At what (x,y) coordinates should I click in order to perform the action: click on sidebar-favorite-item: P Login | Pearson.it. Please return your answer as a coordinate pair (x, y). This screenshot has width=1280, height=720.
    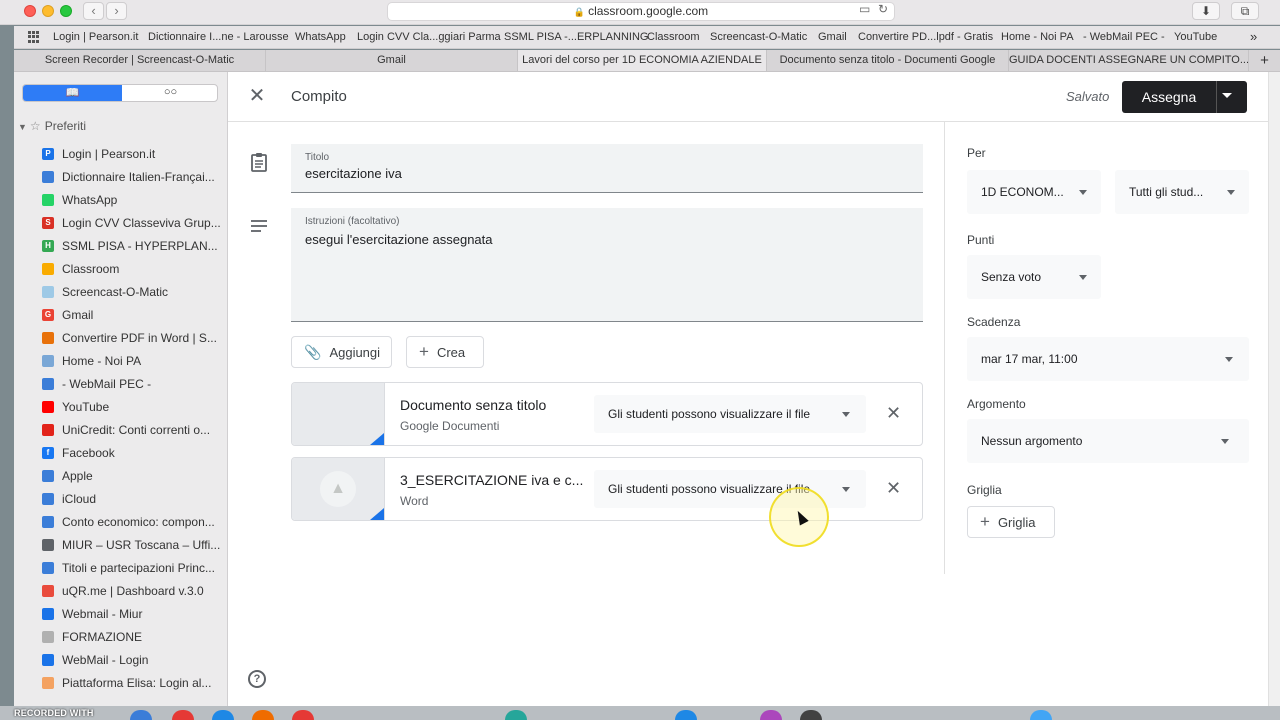
    Looking at the image, I should click on (132, 153).